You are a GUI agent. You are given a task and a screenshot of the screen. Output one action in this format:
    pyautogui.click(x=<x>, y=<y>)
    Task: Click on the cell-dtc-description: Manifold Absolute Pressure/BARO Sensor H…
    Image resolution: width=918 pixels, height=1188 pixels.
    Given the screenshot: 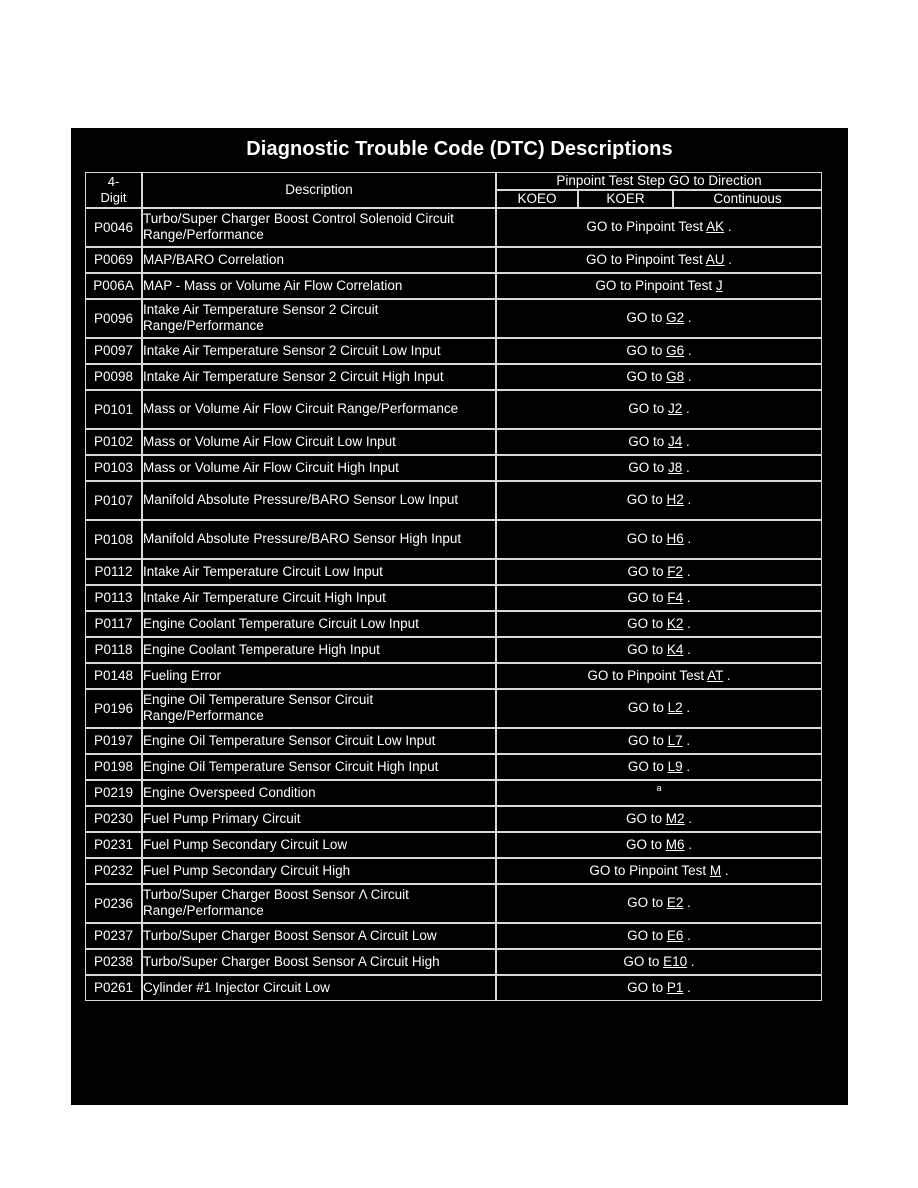 What is the action you would take?
    pyautogui.click(x=319, y=539)
    